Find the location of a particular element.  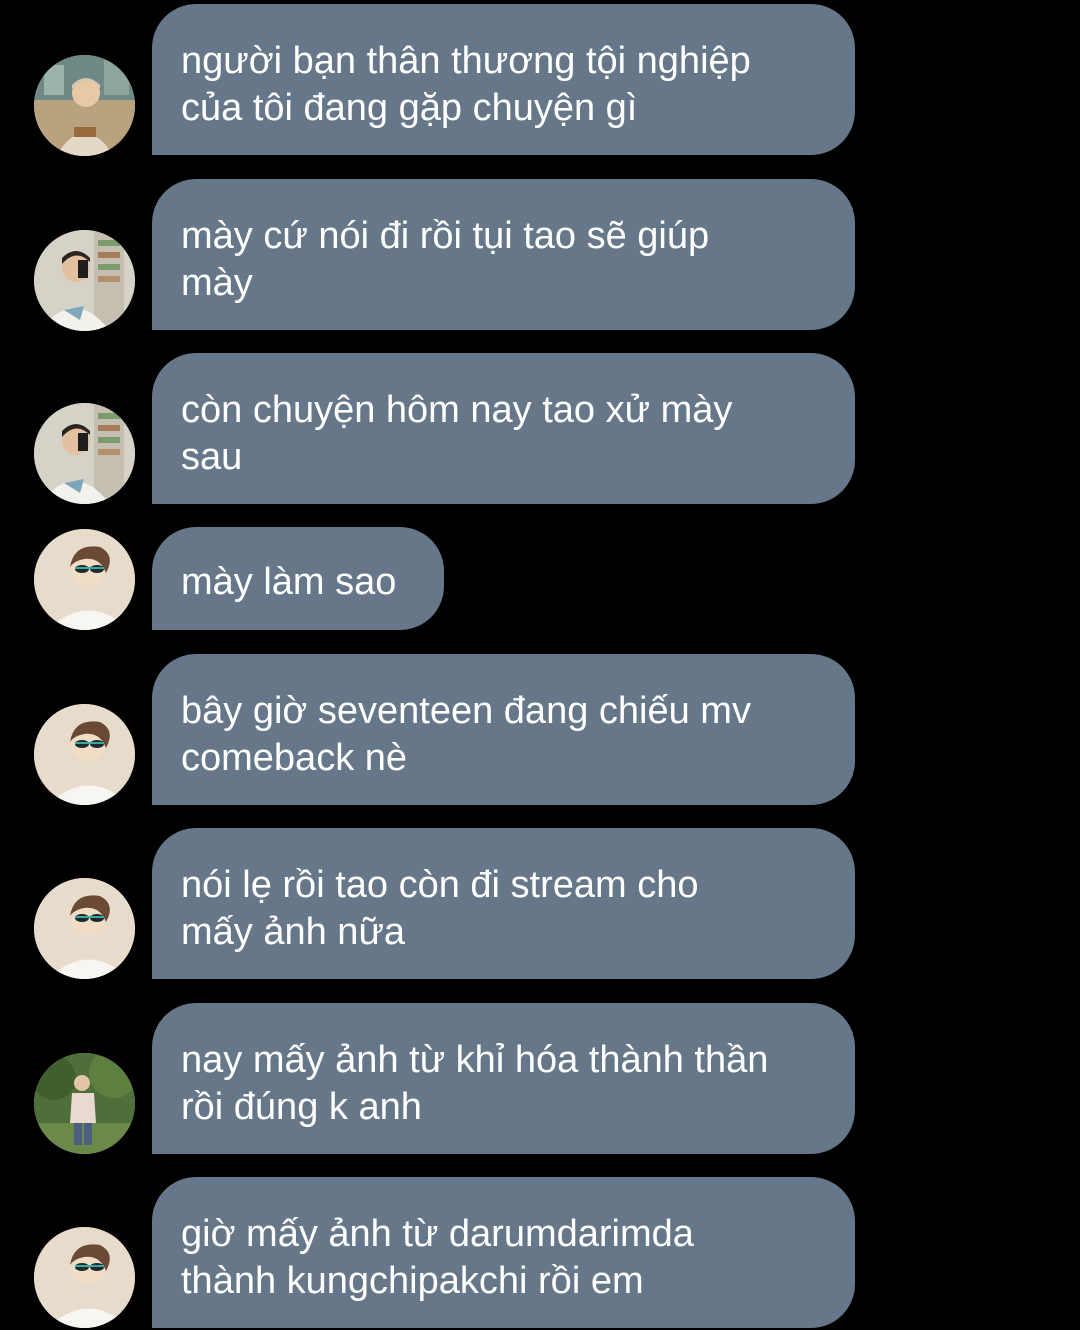

message-bubble: mày làm sao is located at coordinates (298, 578).